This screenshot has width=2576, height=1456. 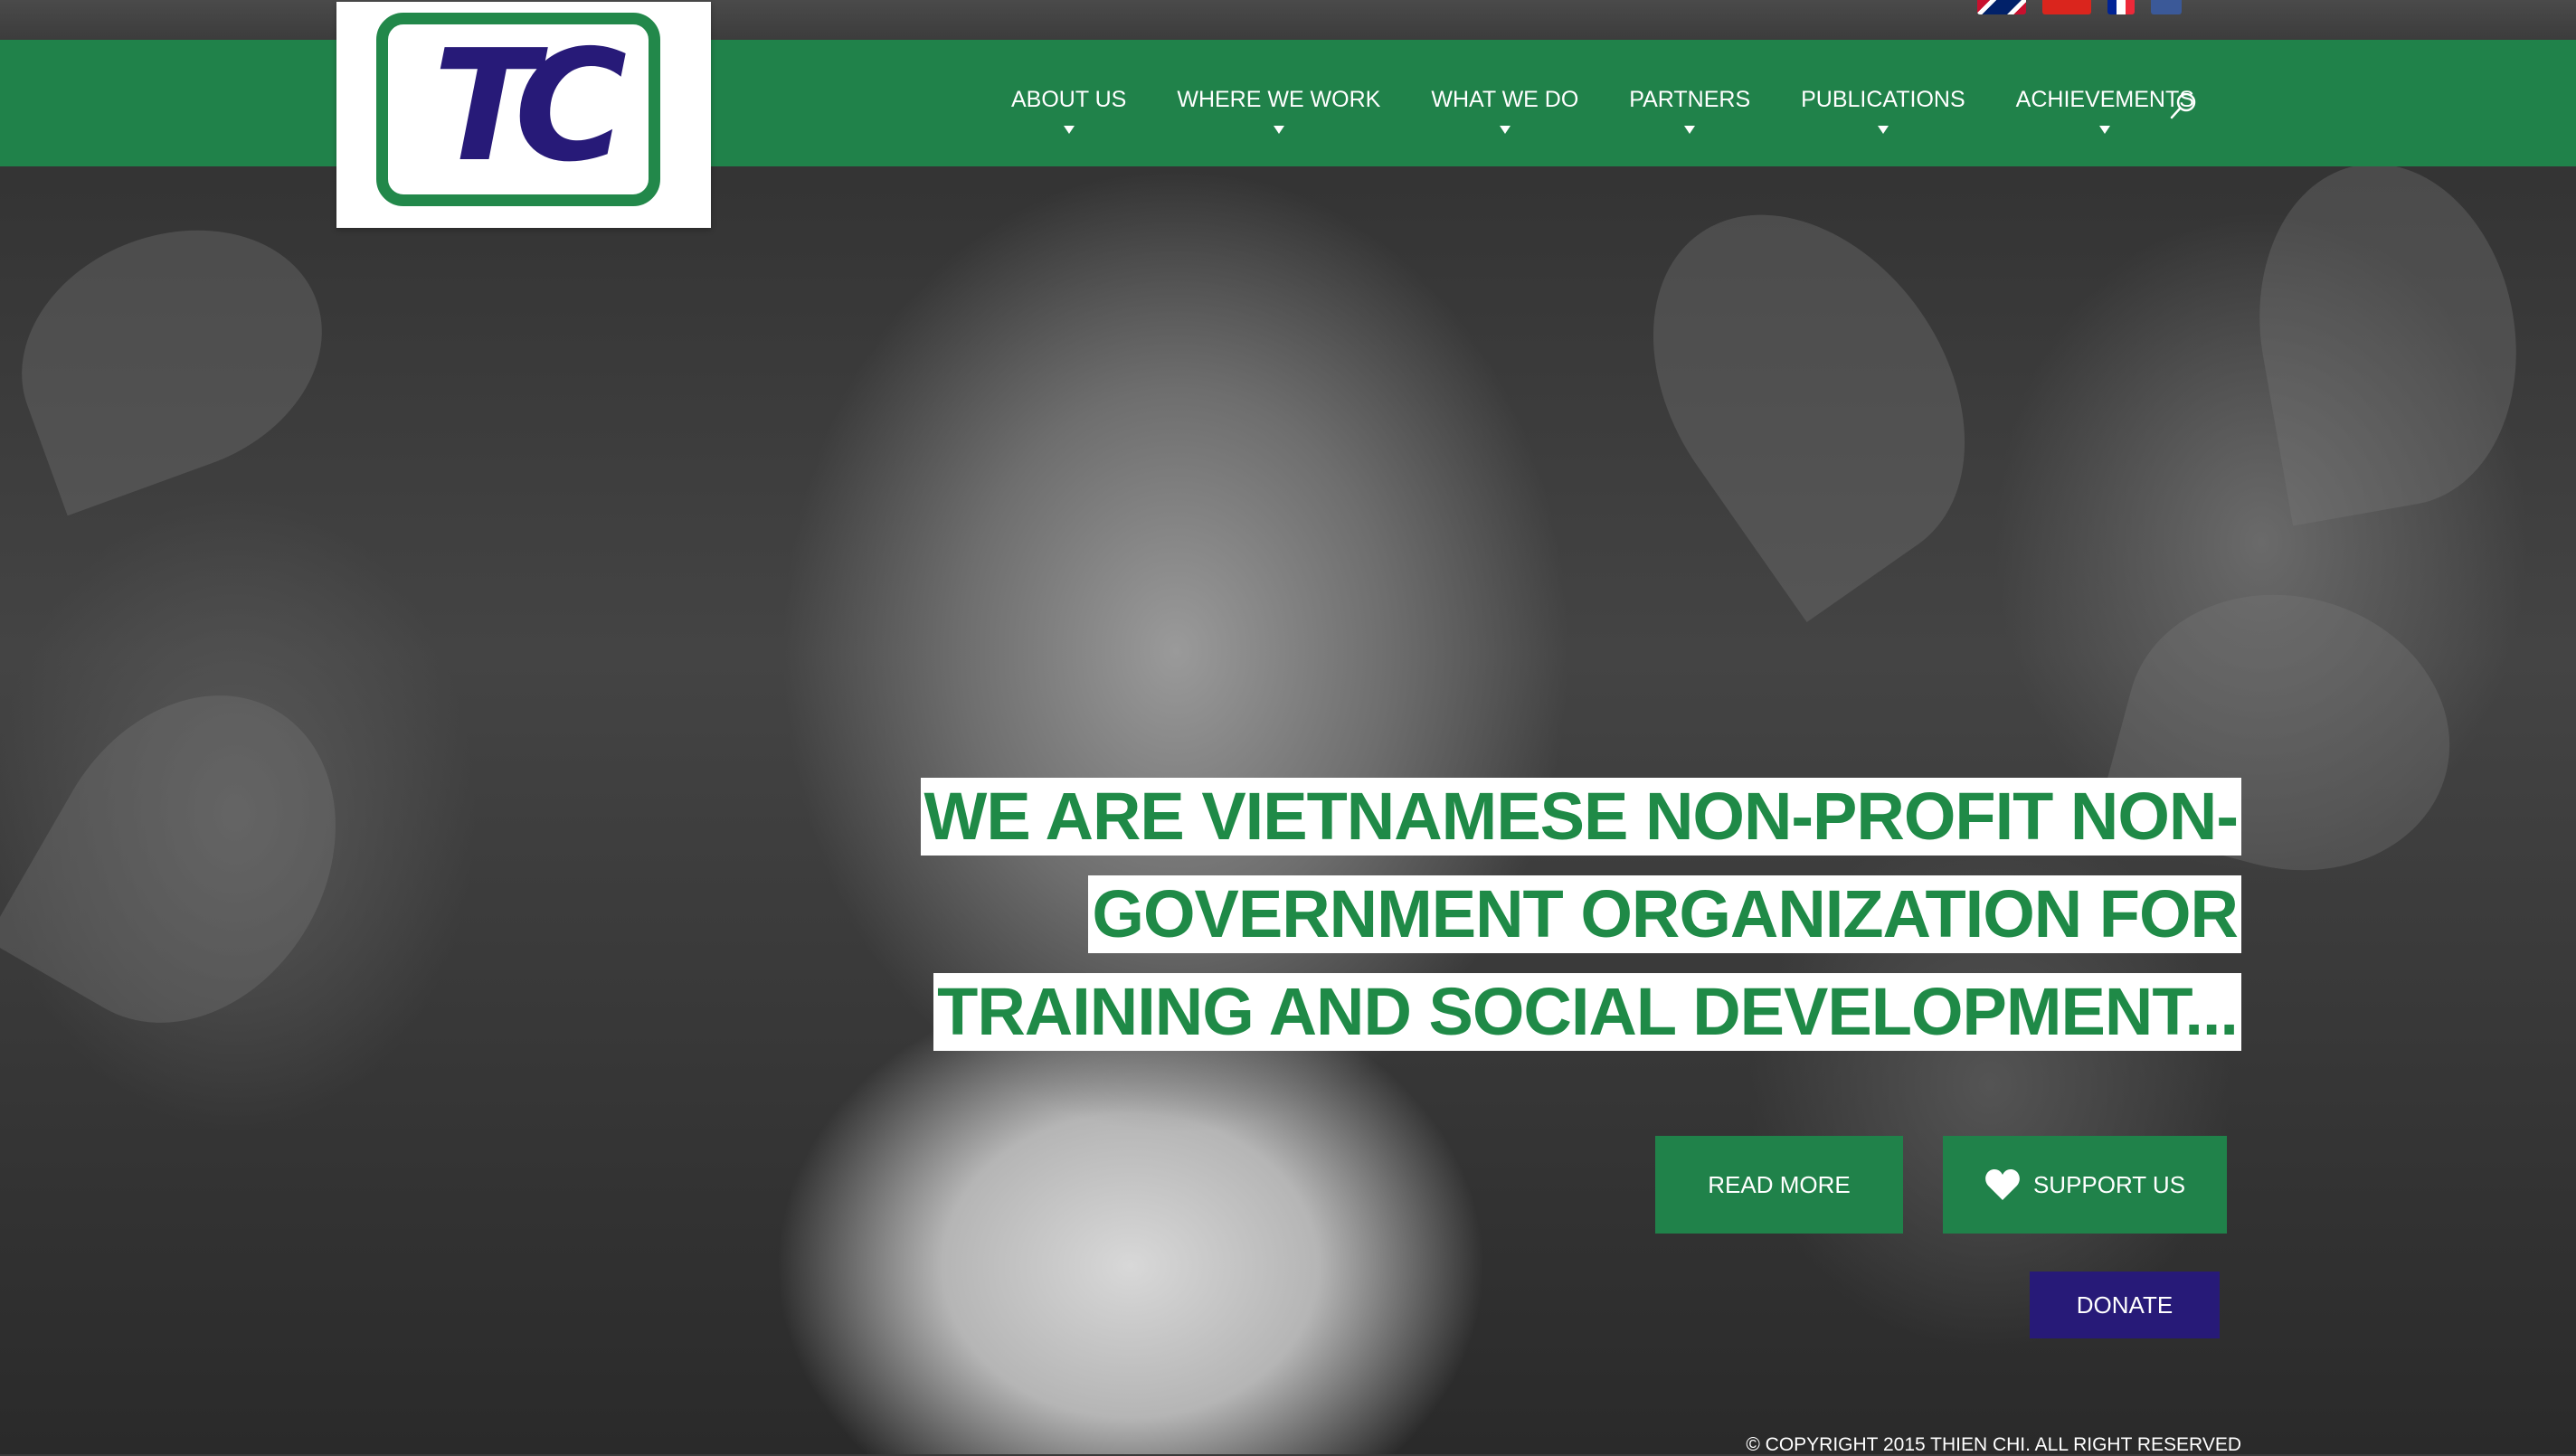 What do you see at coordinates (1581, 817) in the screenshot?
I see `tagline-line: WE ARE VIETNAMESE NON-PROFIT NON-` at bounding box center [1581, 817].